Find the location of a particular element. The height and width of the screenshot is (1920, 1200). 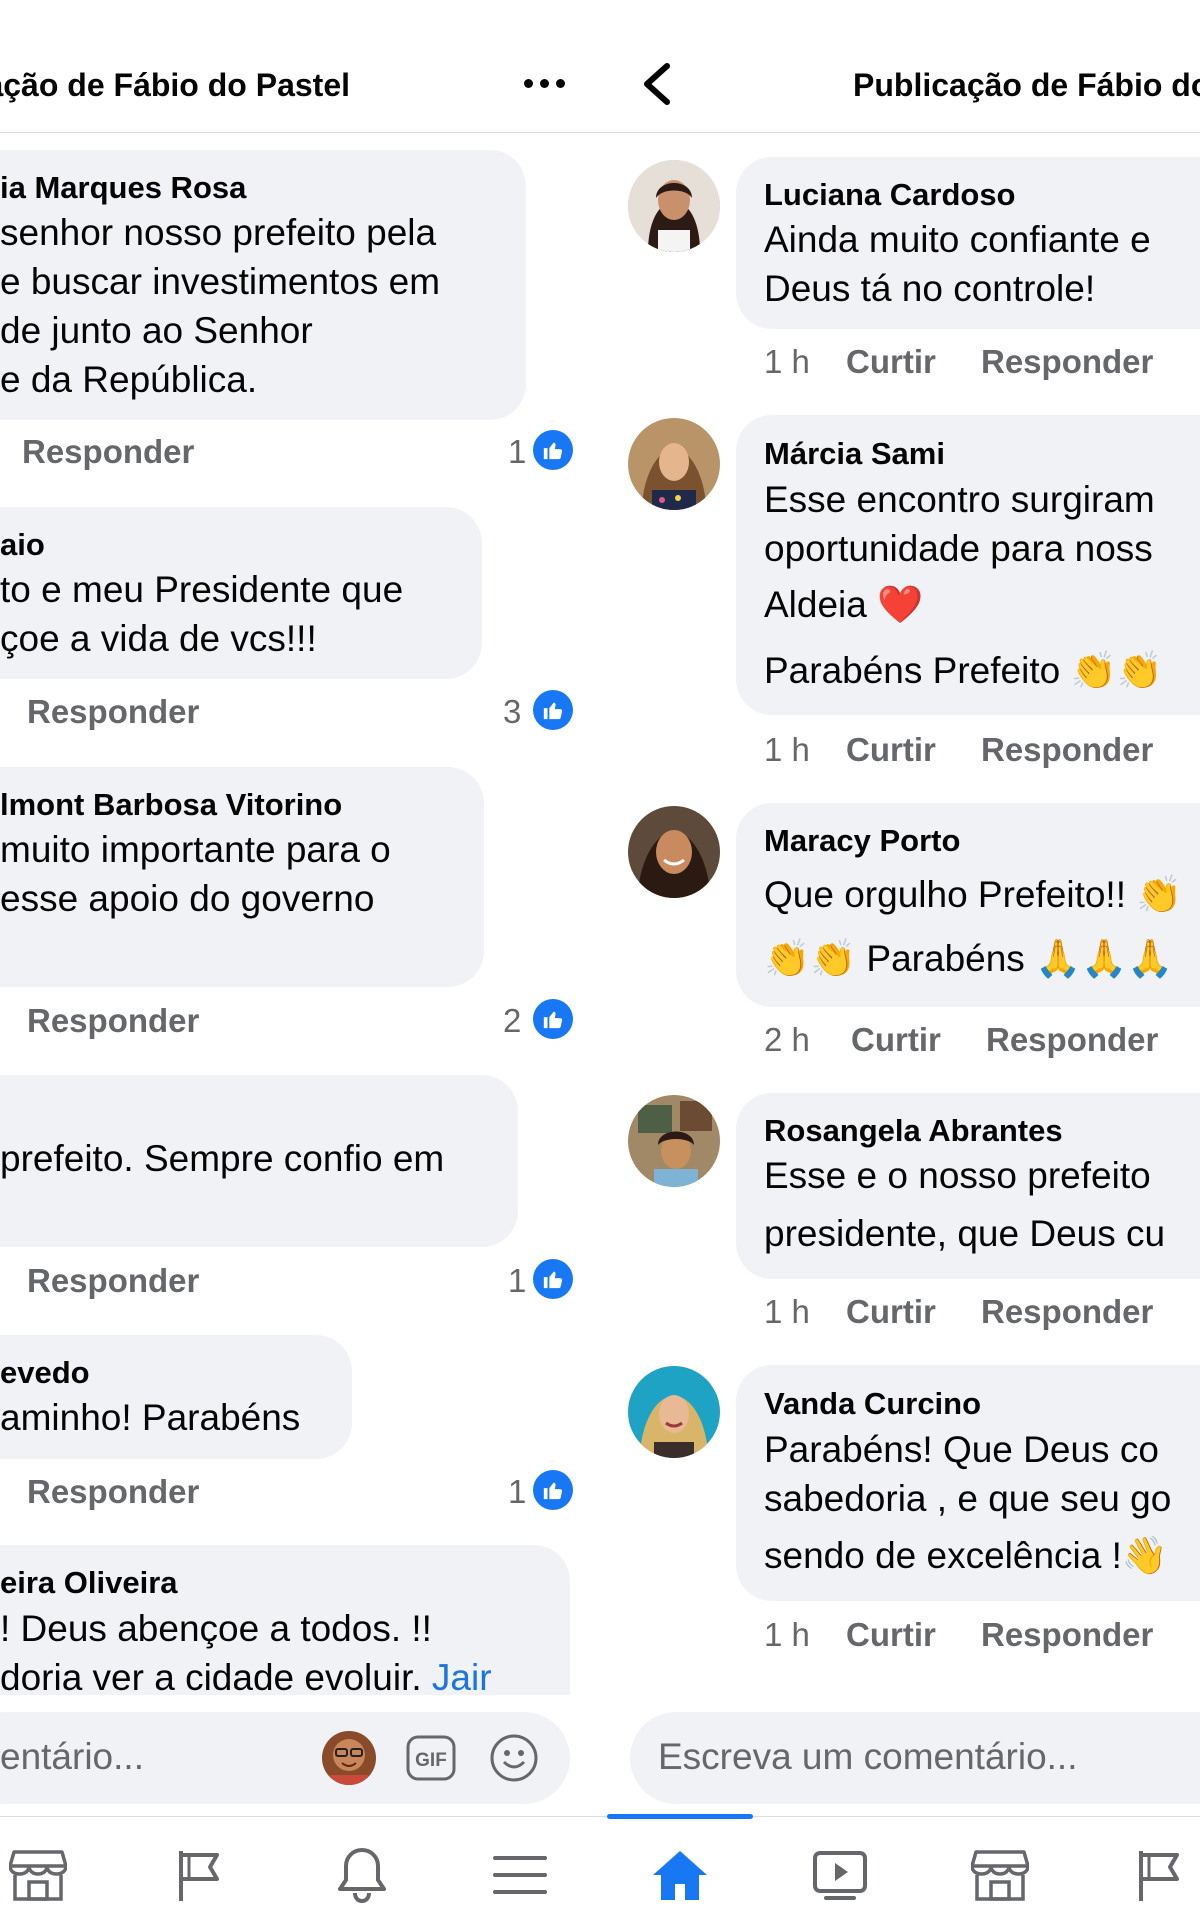

chevron-left-icon is located at coordinates (657, 84).